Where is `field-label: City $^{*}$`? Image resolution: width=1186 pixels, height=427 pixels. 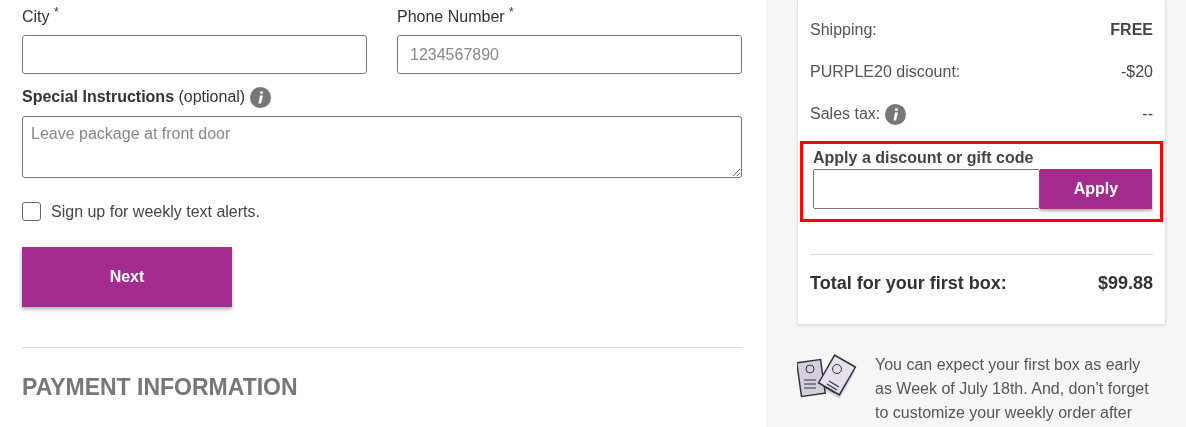
field-label: City $^{*}$ is located at coordinates (40, 16).